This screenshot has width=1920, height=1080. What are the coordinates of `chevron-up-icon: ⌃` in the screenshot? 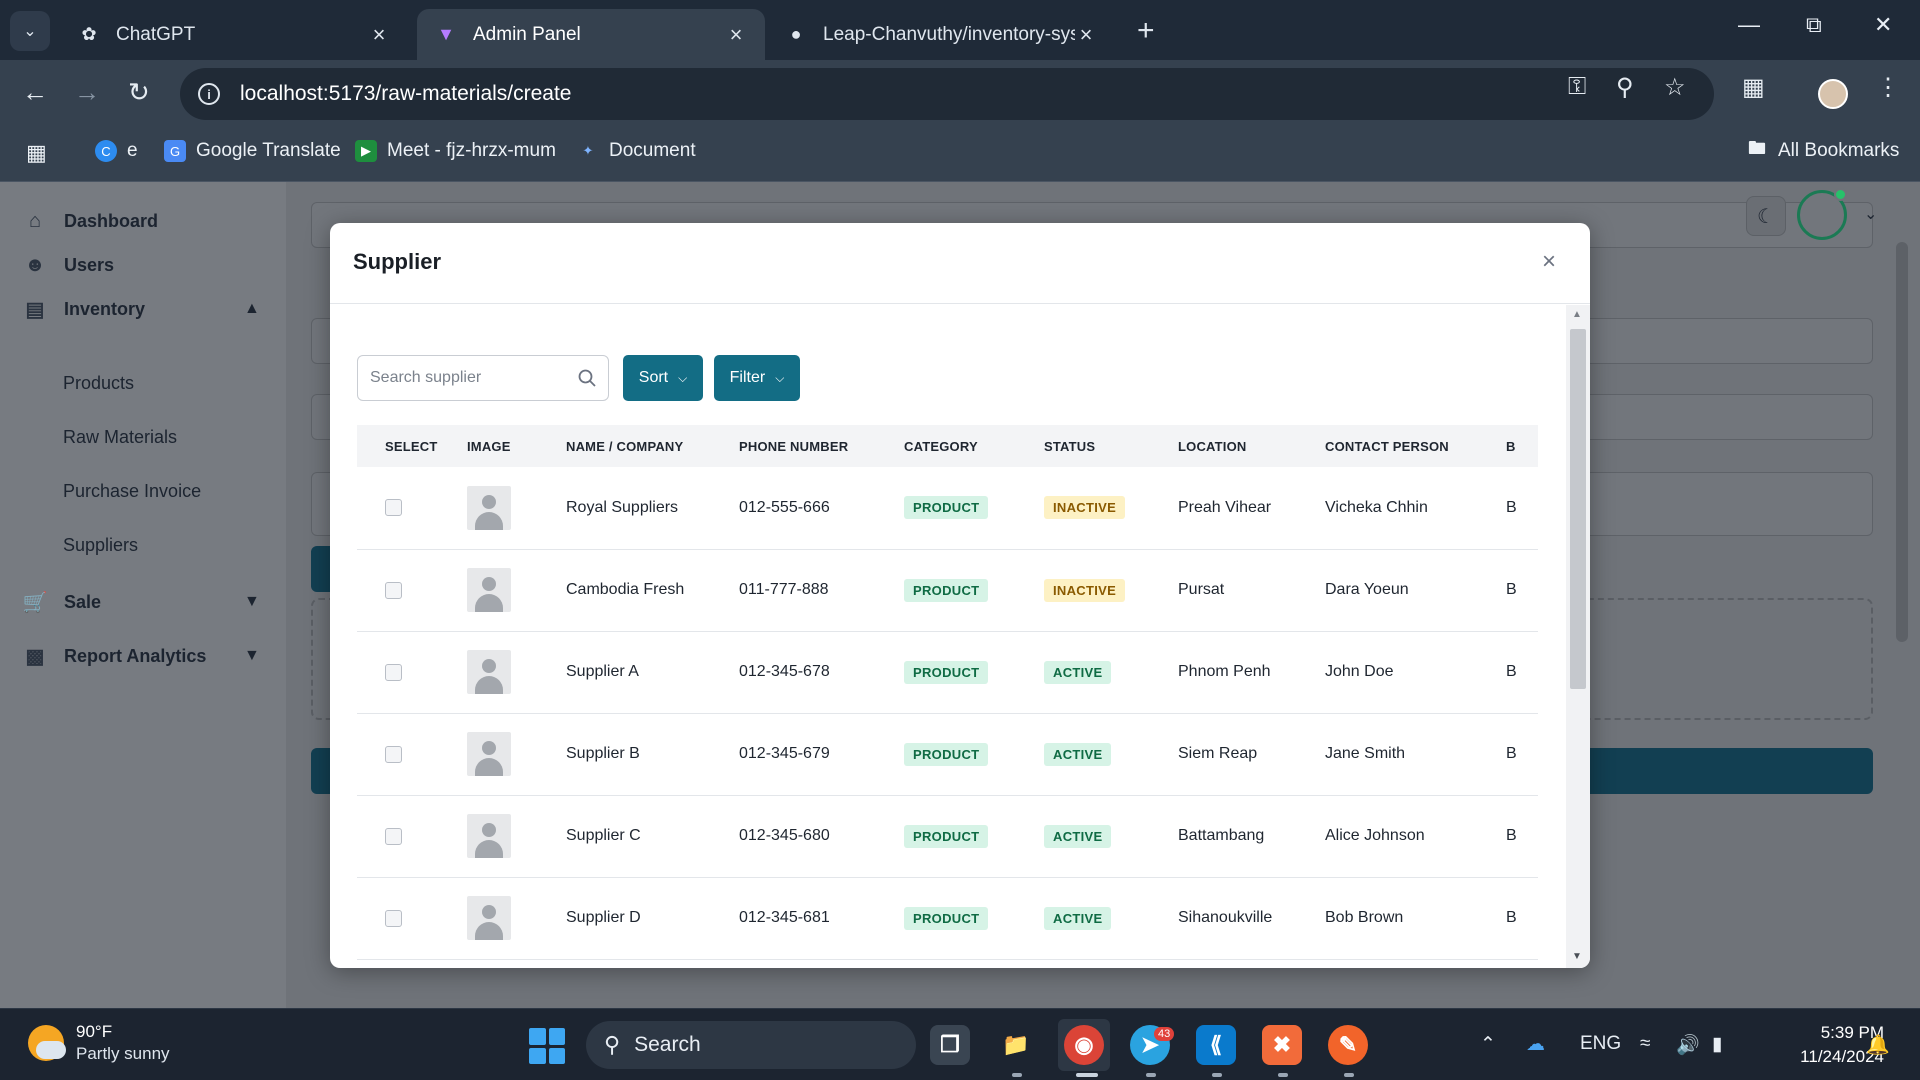 It's located at (1488, 1044).